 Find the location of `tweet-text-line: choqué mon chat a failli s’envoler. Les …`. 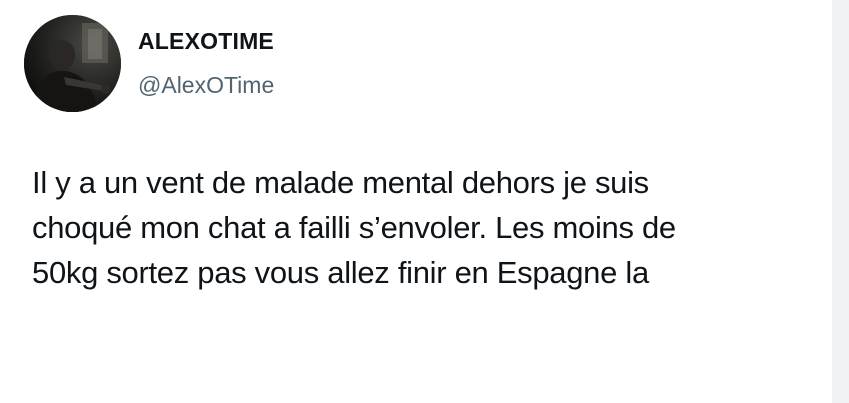

tweet-text-line: choqué mon chat a failli s’envoler. Les … is located at coordinates (354, 227).